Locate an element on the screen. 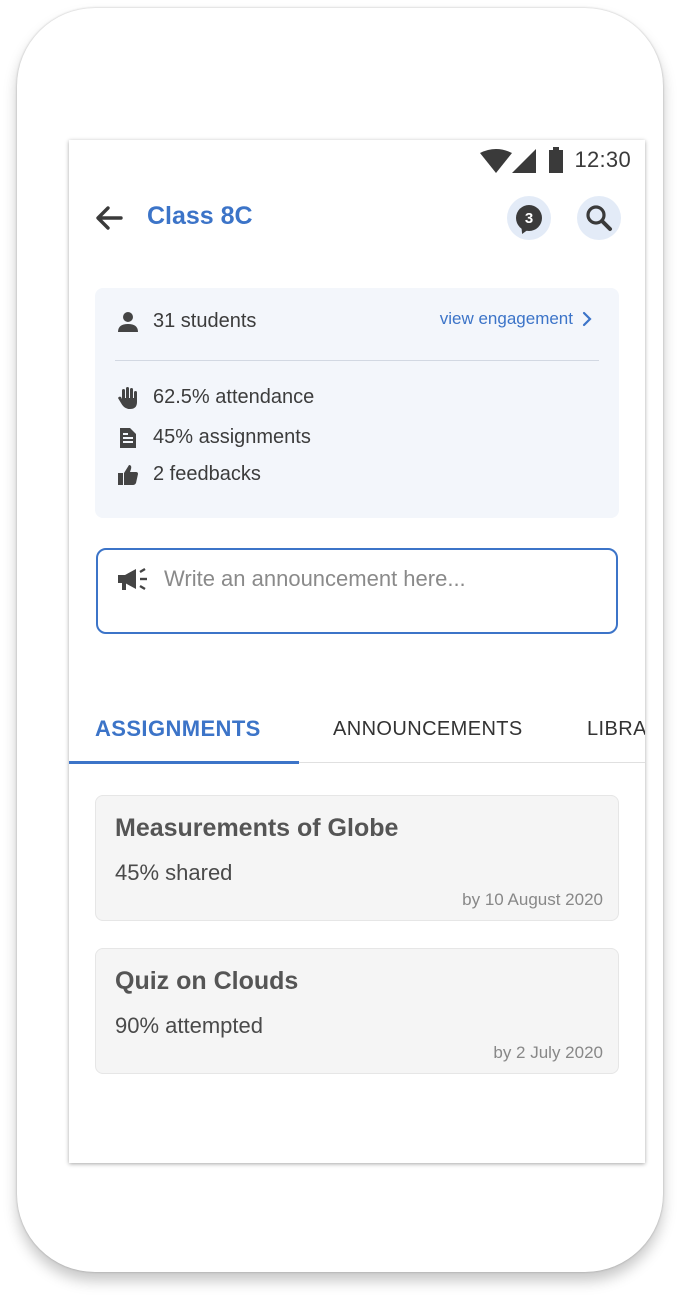 Image resolution: width=680 pixels, height=1300 pixels. students-count: 31 students is located at coordinates (205, 321).